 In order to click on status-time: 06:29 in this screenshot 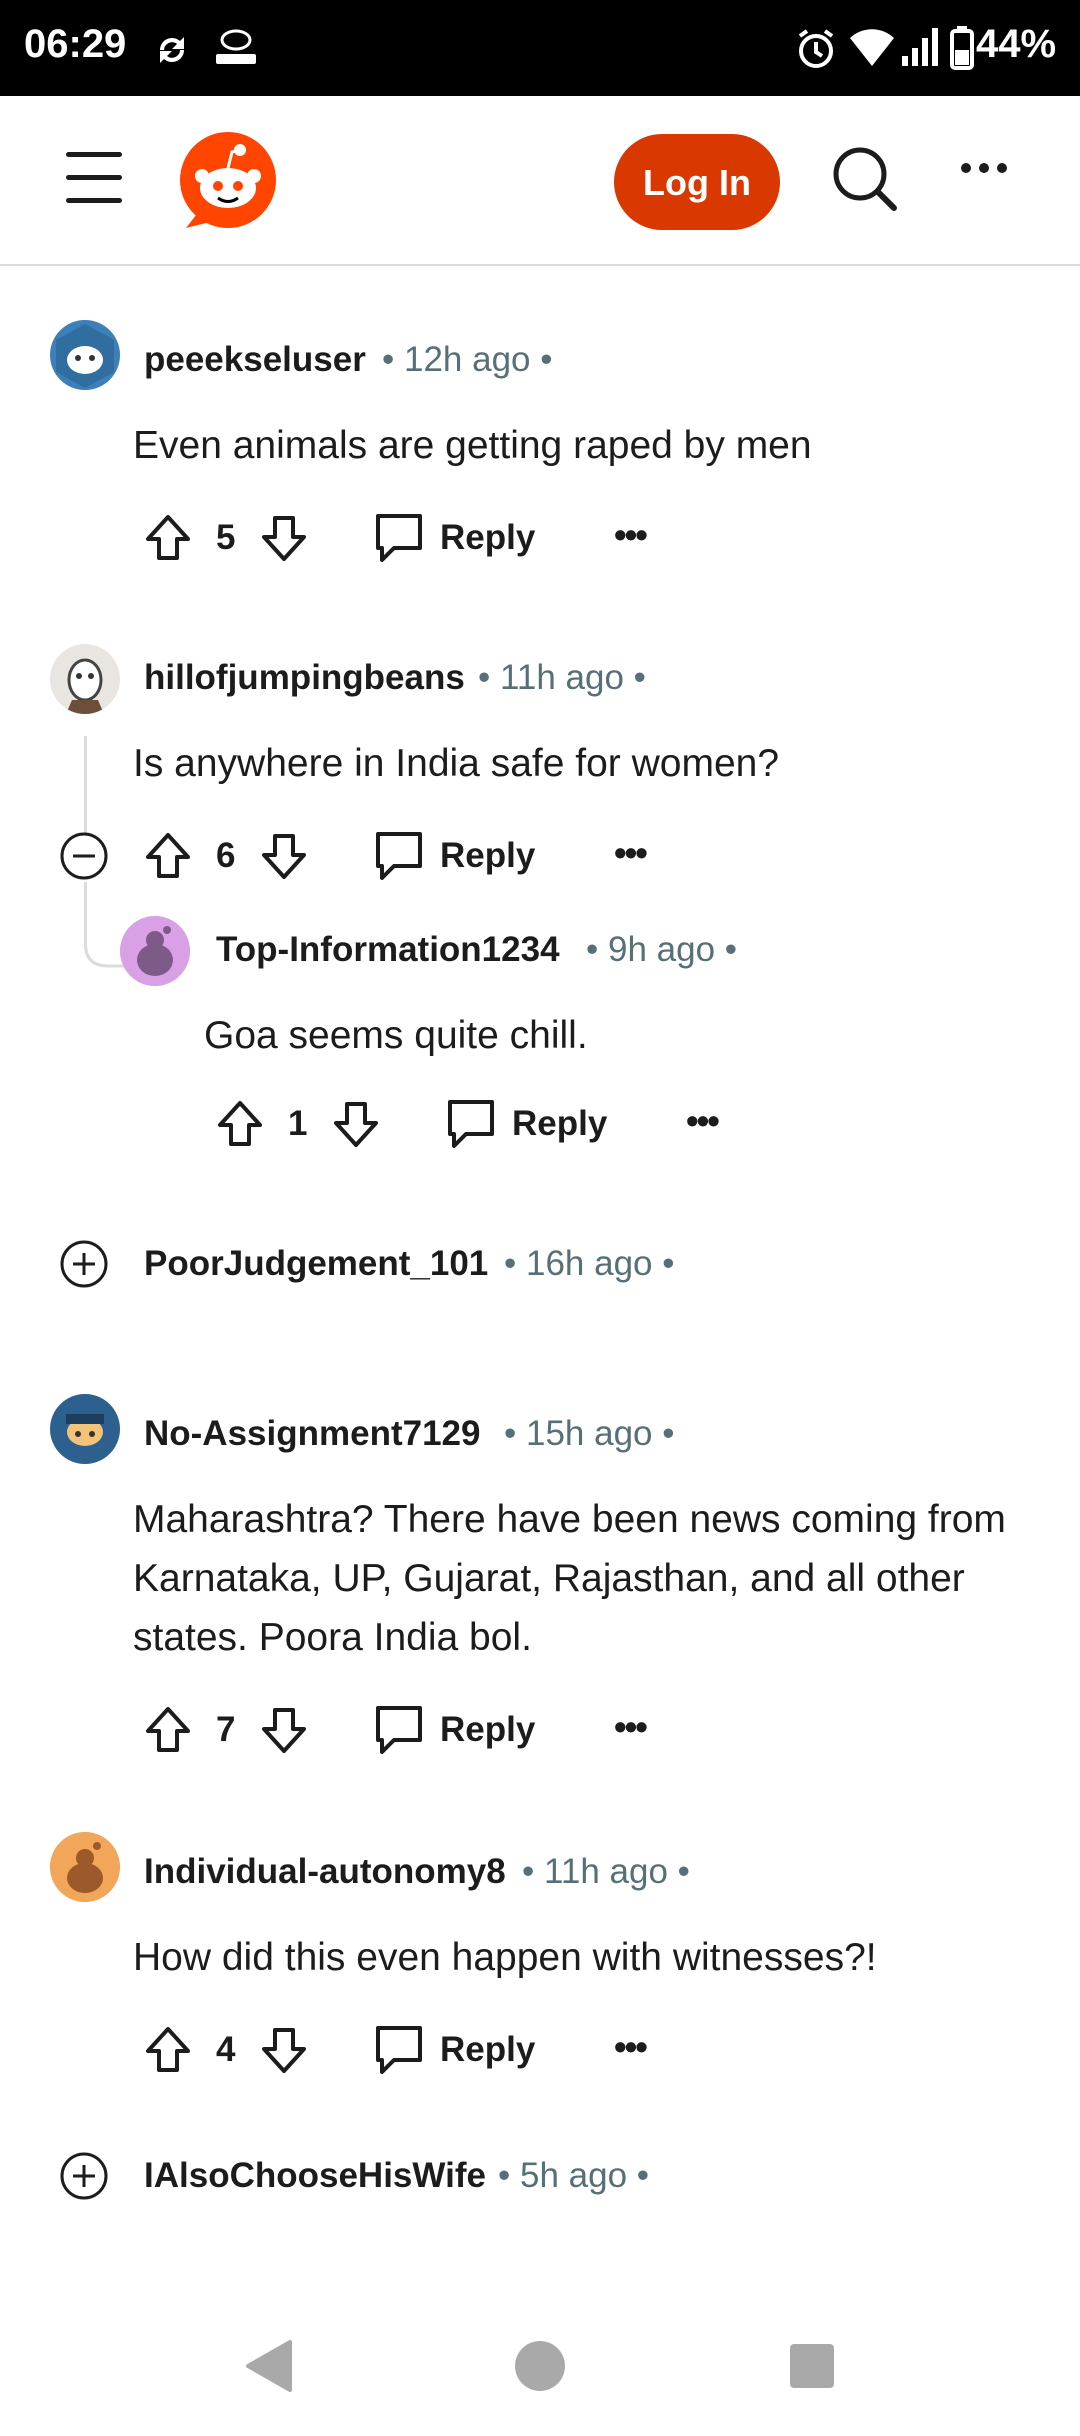, I will do `click(75, 44)`.